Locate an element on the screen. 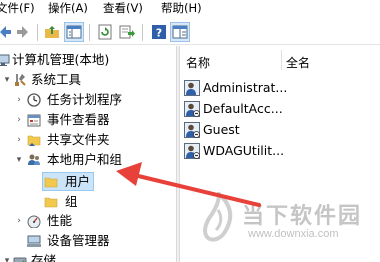 The width and height of the screenshot is (380, 262). toolbar: ? is located at coordinates (190, 31).